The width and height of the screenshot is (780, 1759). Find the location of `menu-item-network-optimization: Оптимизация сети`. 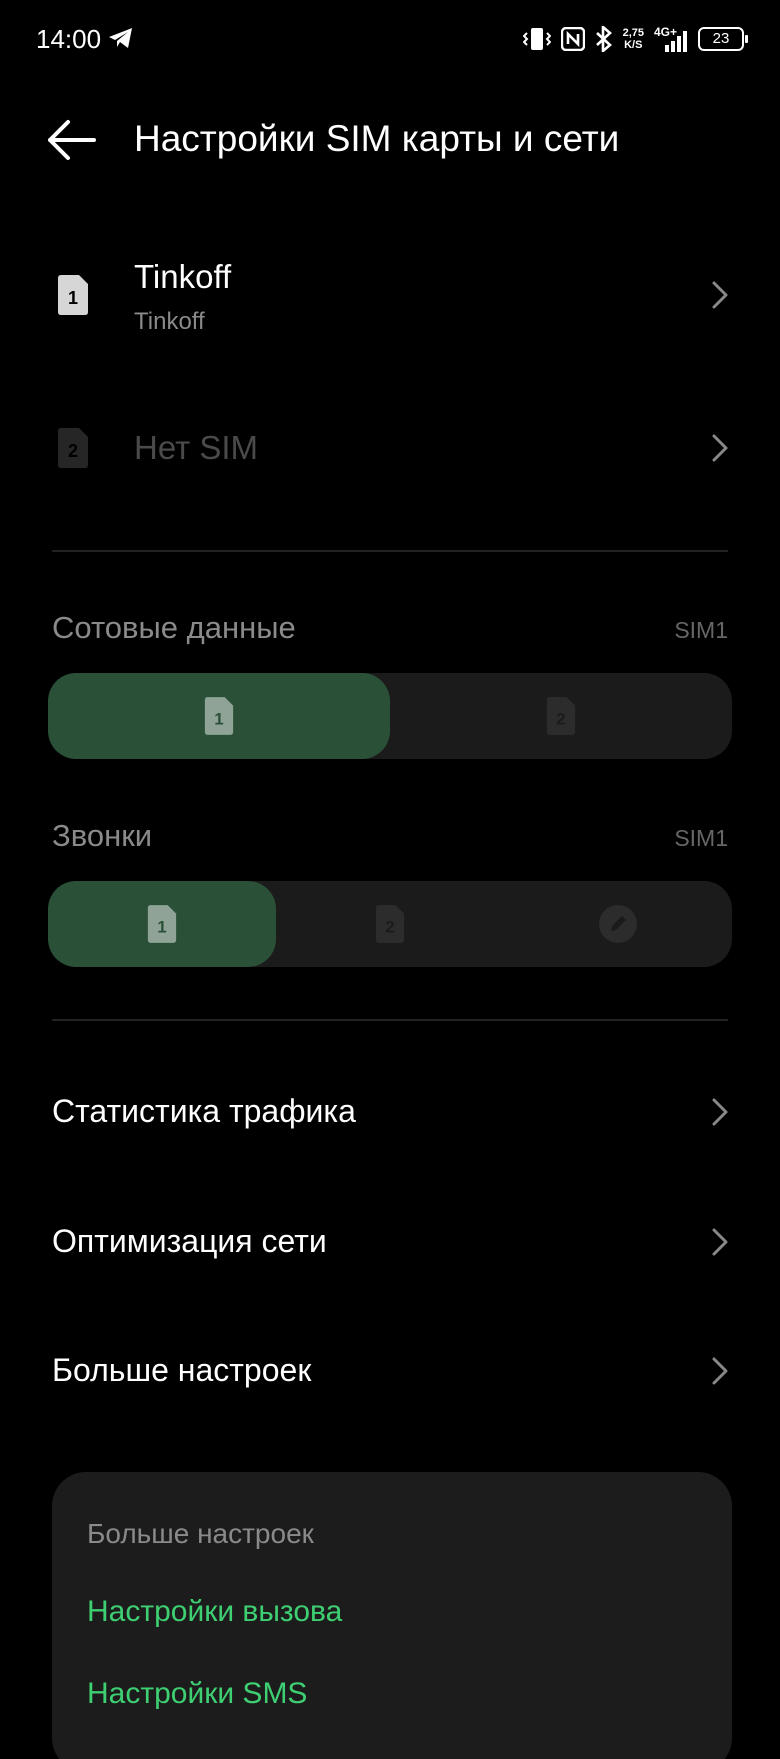

menu-item-network-optimization: Оптимизация сети is located at coordinates (390, 1242).